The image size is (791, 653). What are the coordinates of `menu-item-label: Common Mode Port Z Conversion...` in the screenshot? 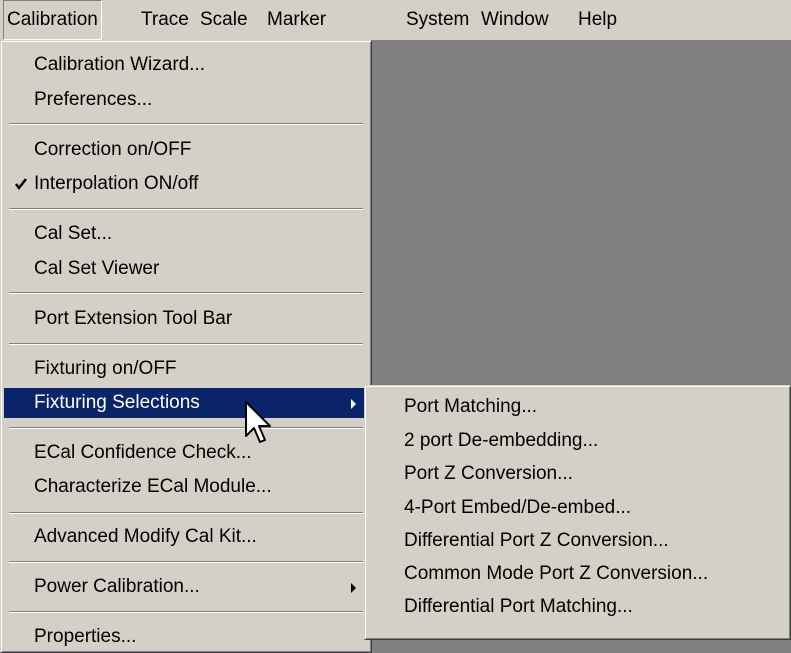 It's located at (556, 573).